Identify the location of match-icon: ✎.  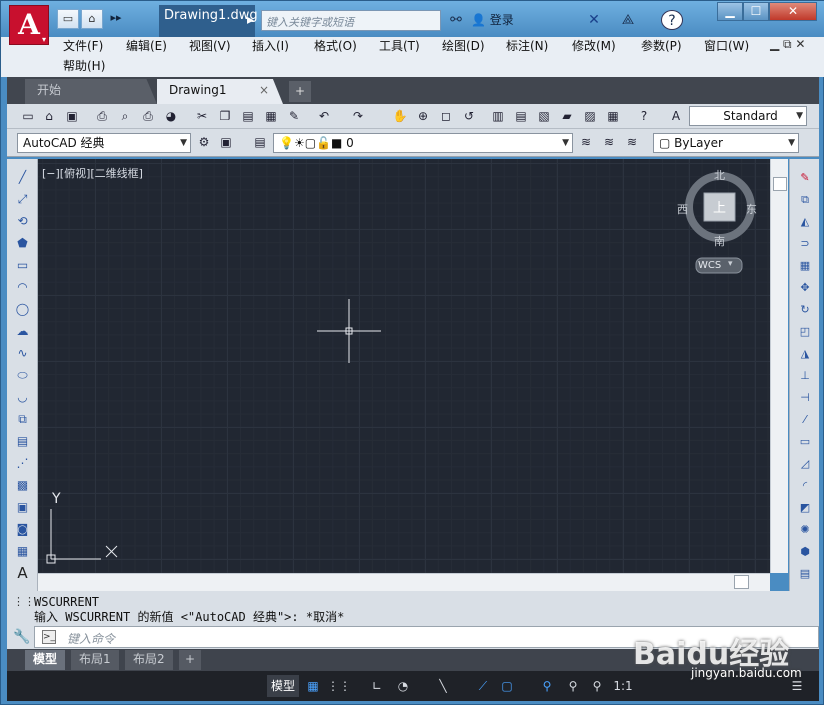
(294, 116).